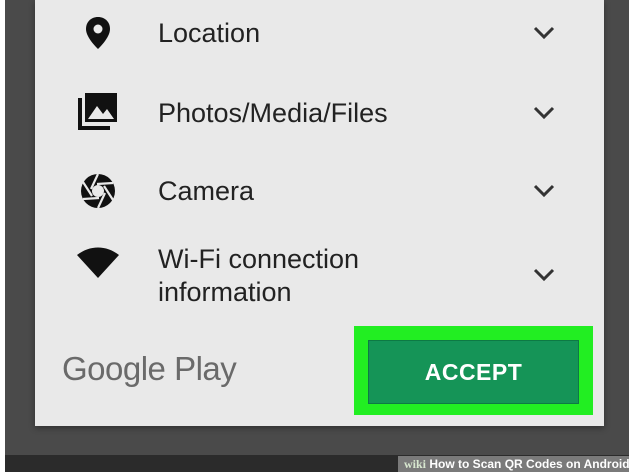  Describe the element at coordinates (473, 372) in the screenshot. I see `accept-button: ACCEPT` at that location.